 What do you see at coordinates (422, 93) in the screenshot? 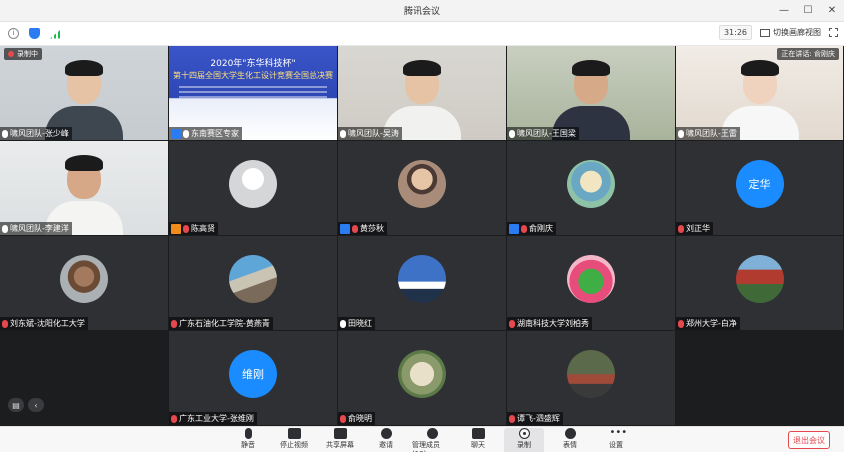
I see `participant-tile: 啸风团队-吴涛` at bounding box center [422, 93].